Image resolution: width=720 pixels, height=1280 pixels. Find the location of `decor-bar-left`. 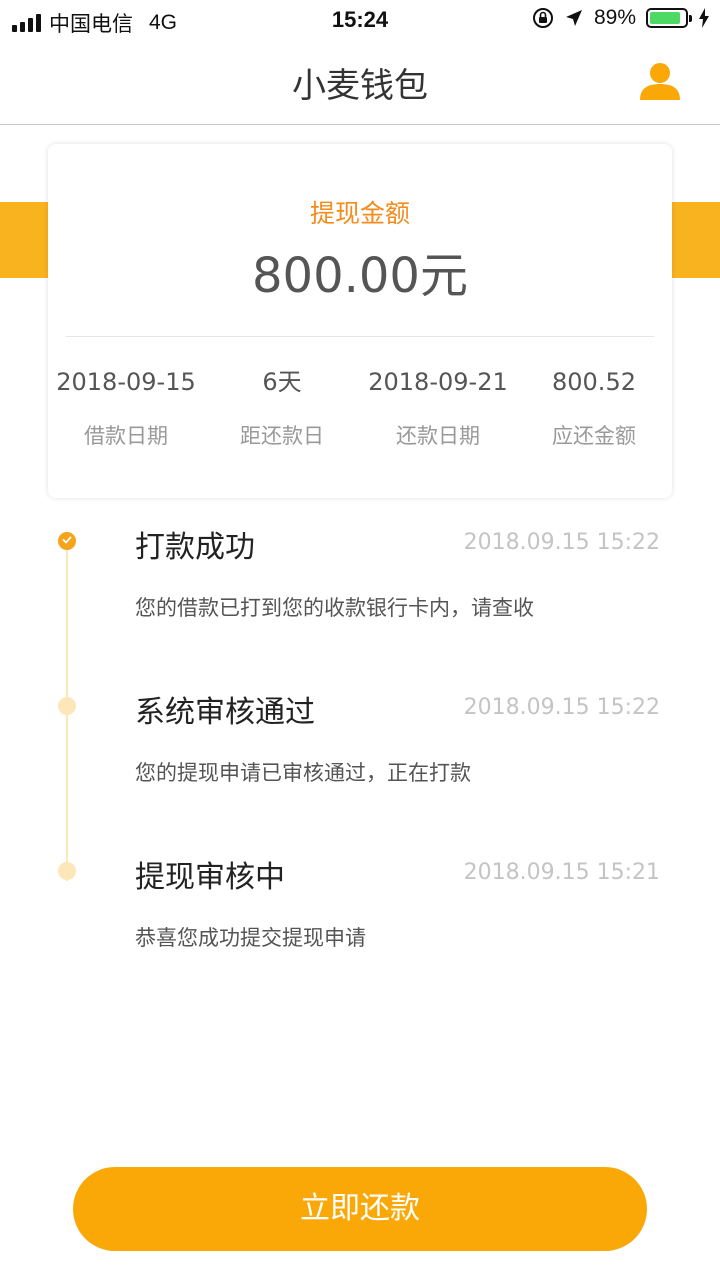

decor-bar-left is located at coordinates (24, 240).